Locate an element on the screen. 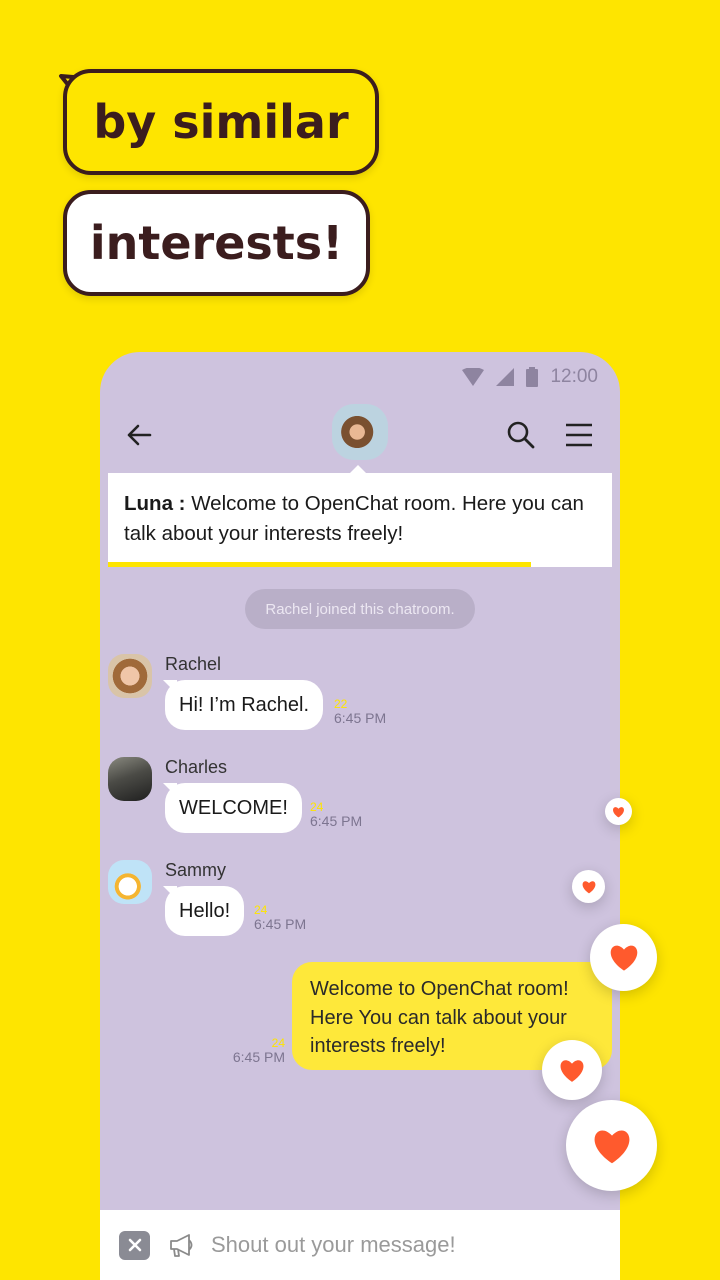  close-icon is located at coordinates (134, 1245).